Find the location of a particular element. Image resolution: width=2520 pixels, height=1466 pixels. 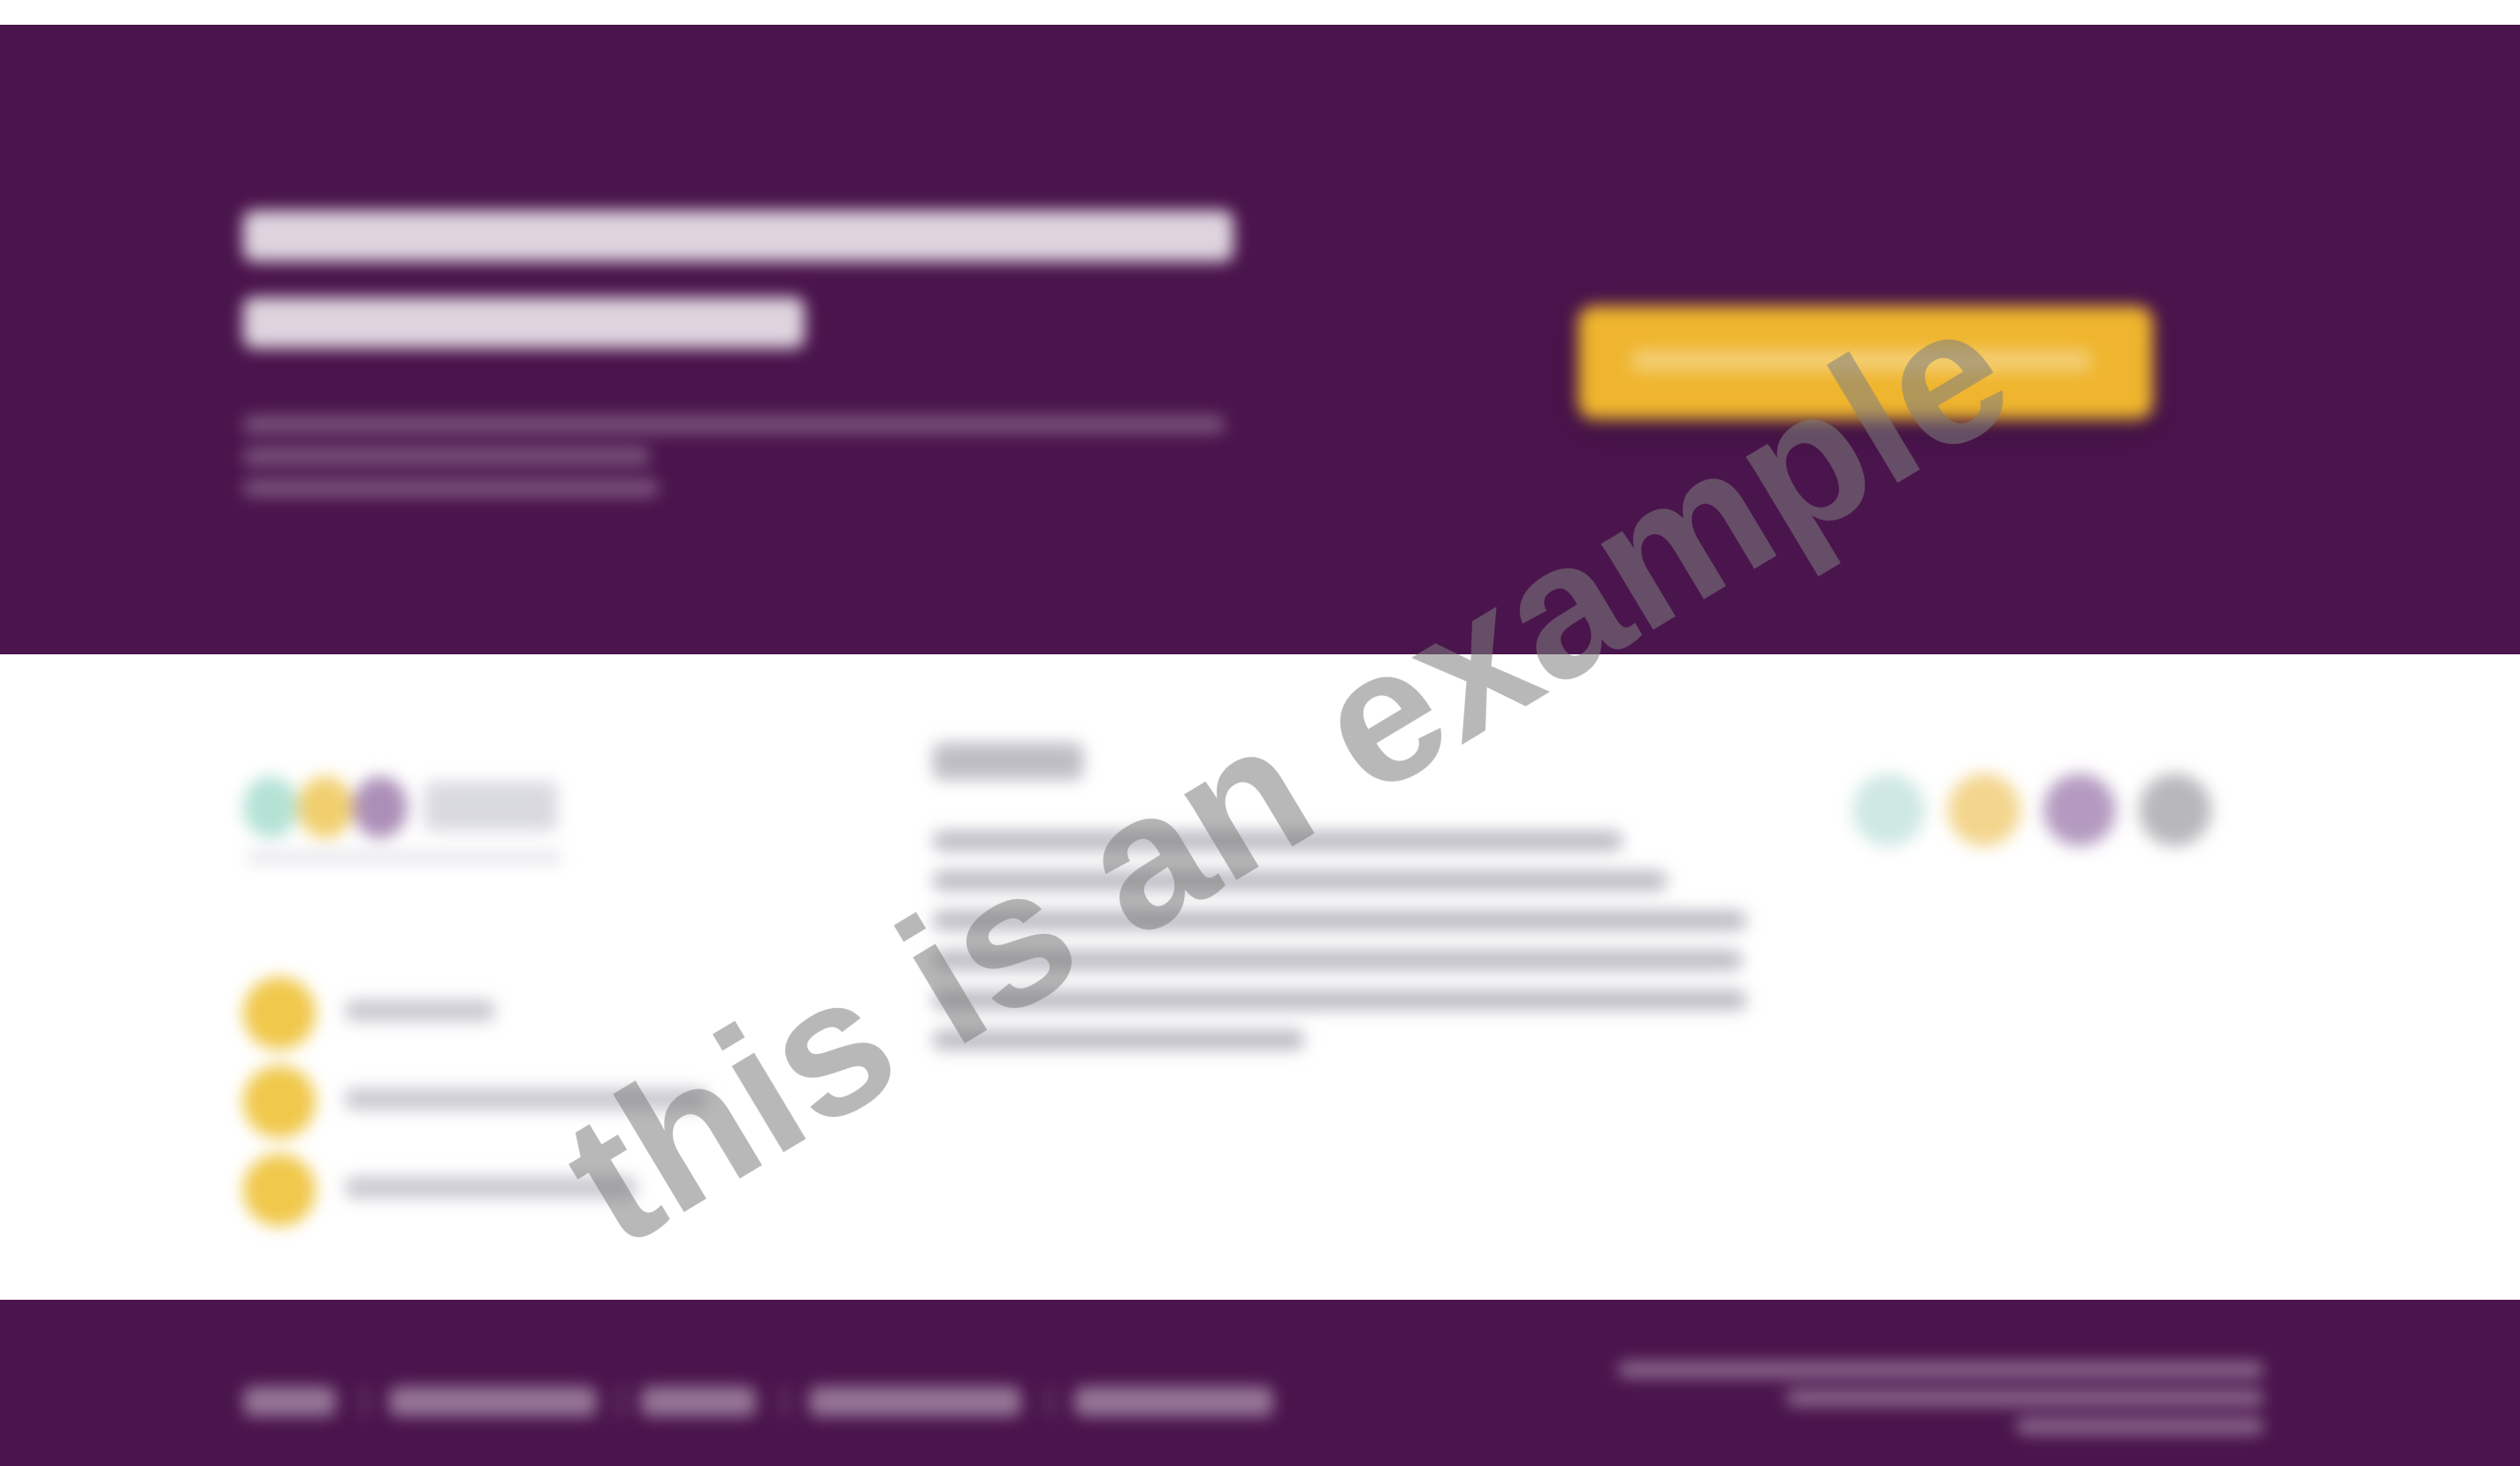

hero-cta-label-bar is located at coordinates (1861, 360).